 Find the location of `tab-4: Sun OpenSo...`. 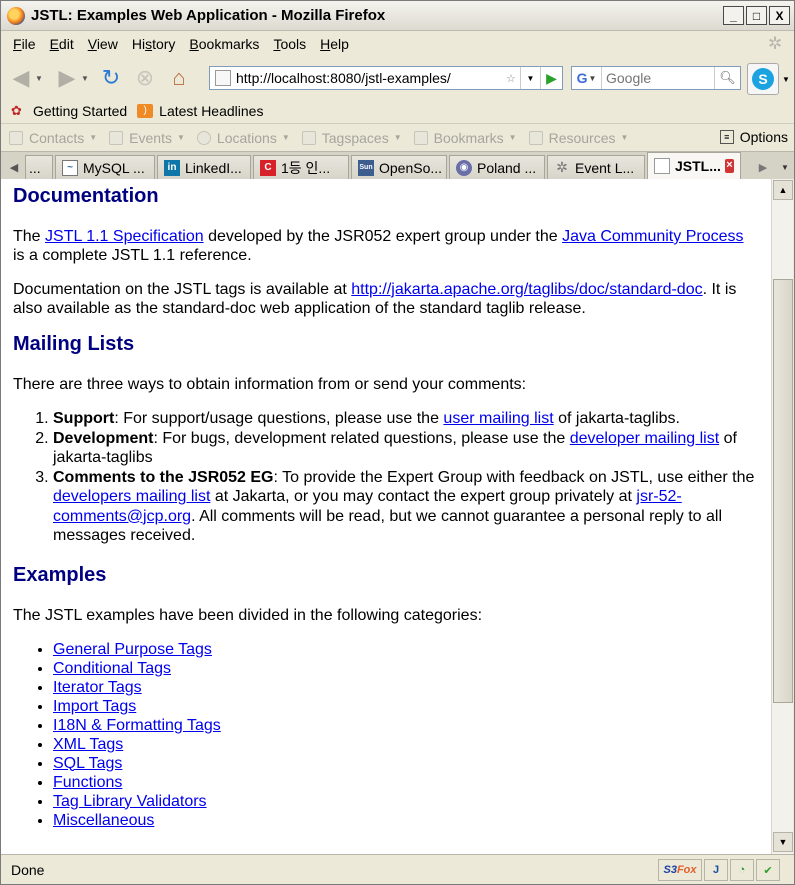

tab-4: Sun OpenSo... is located at coordinates (399, 167).